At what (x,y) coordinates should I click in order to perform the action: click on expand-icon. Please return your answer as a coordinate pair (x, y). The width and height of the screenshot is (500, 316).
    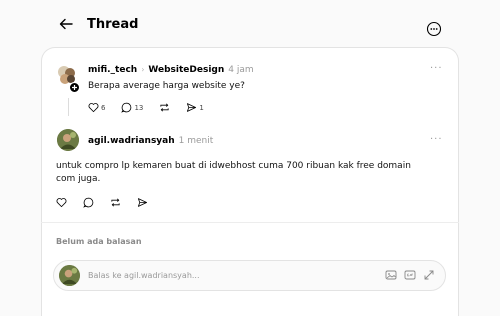
    Looking at the image, I should click on (429, 275).